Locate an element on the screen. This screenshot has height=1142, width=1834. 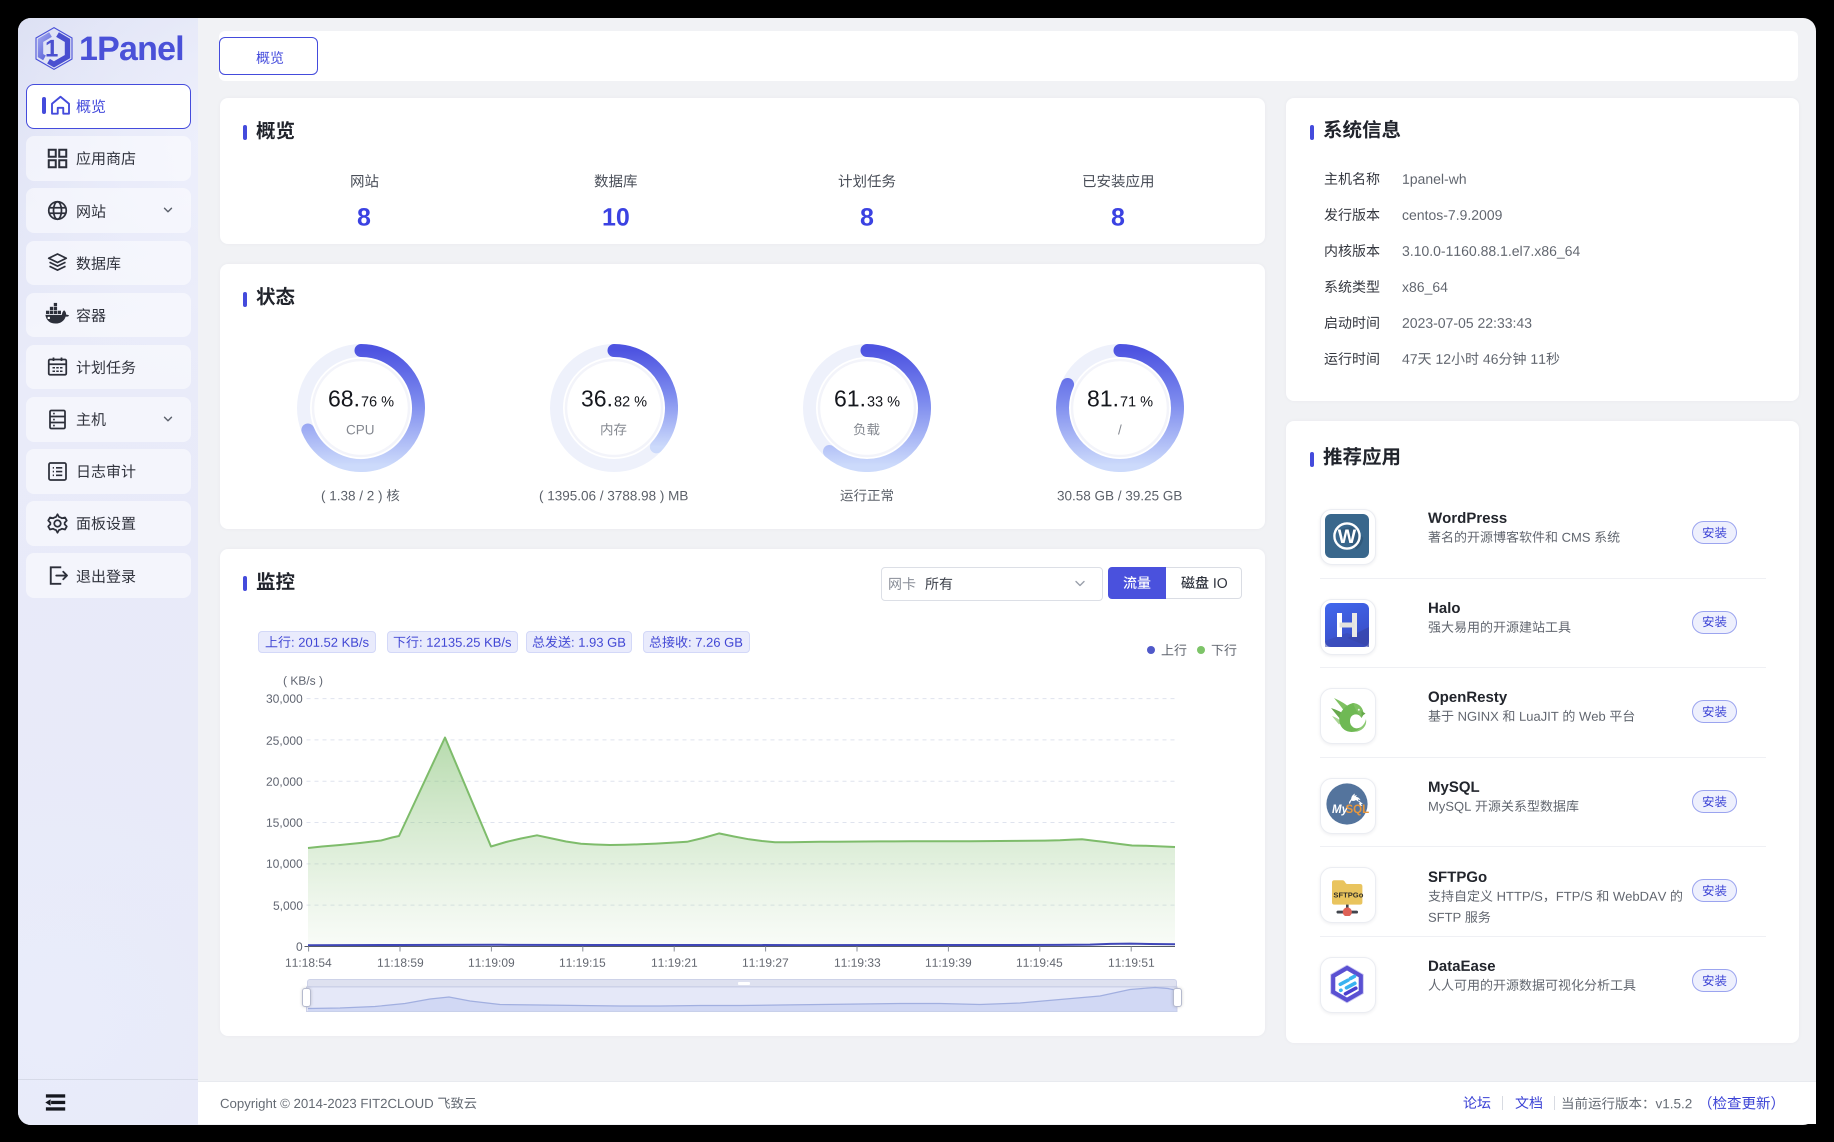
svg-text: SQL is located at coordinates (1358, 810).